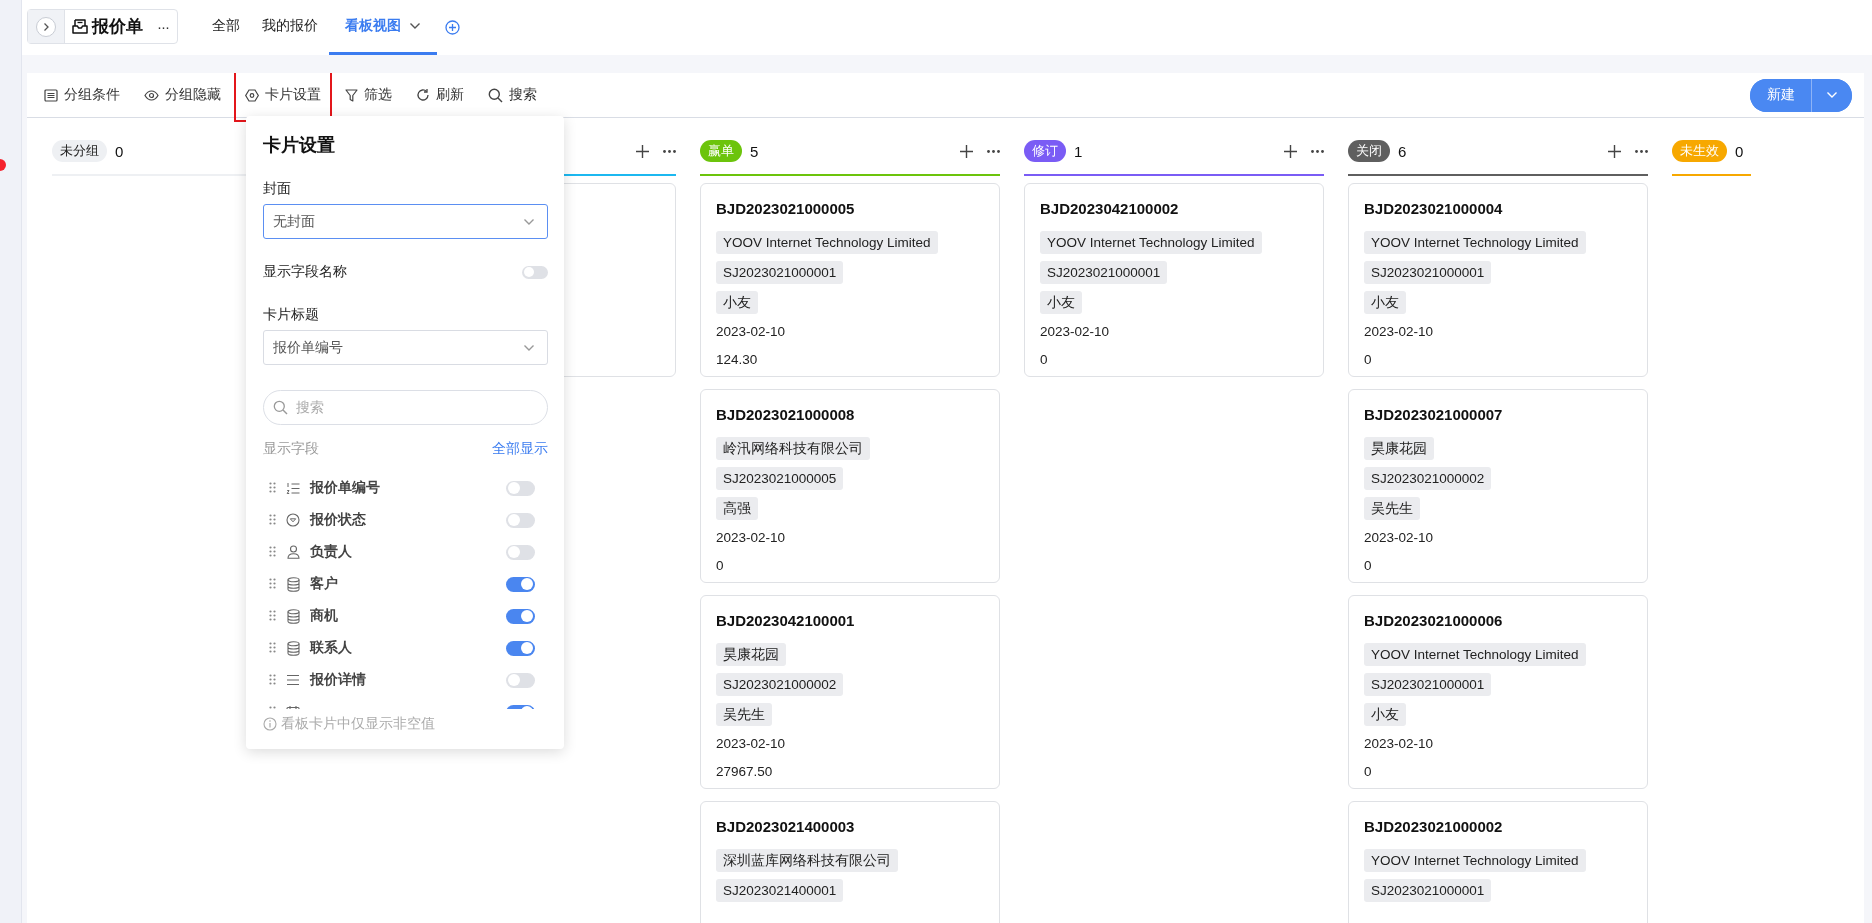  Describe the element at coordinates (1402, 151) in the screenshot. I see `card-count: 6` at that location.